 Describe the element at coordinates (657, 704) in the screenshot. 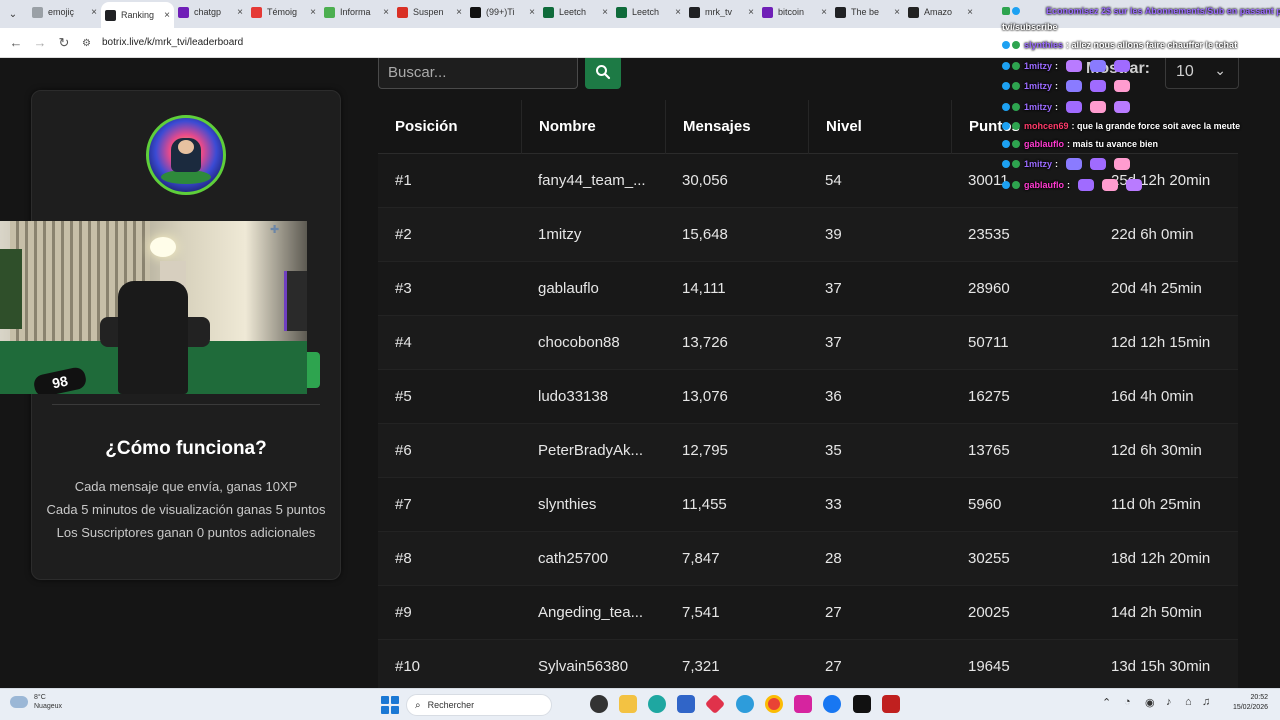

I see `edge-icon` at that location.